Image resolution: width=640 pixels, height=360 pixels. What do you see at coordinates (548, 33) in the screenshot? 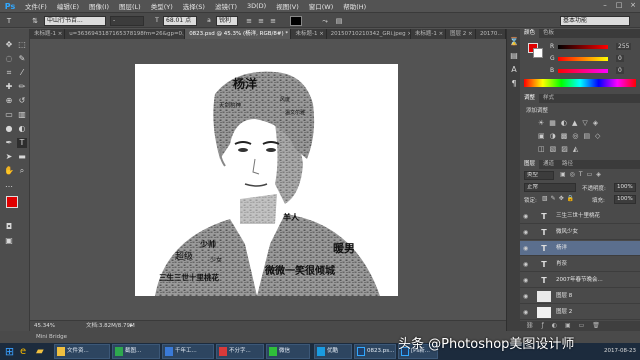
I see `tab-swatches: 色板` at bounding box center [548, 33].